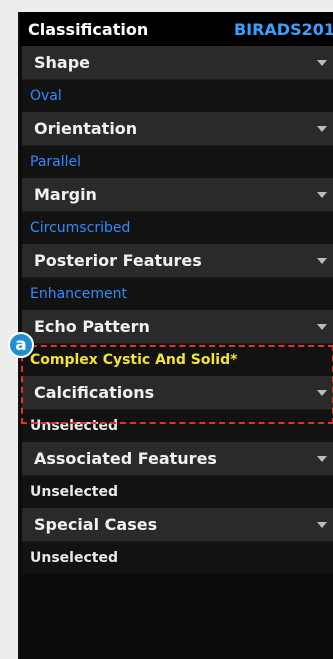 Image resolution: width=333 pixels, height=659 pixels. Describe the element at coordinates (65, 194) in the screenshot. I see `group-title: Margin` at that location.